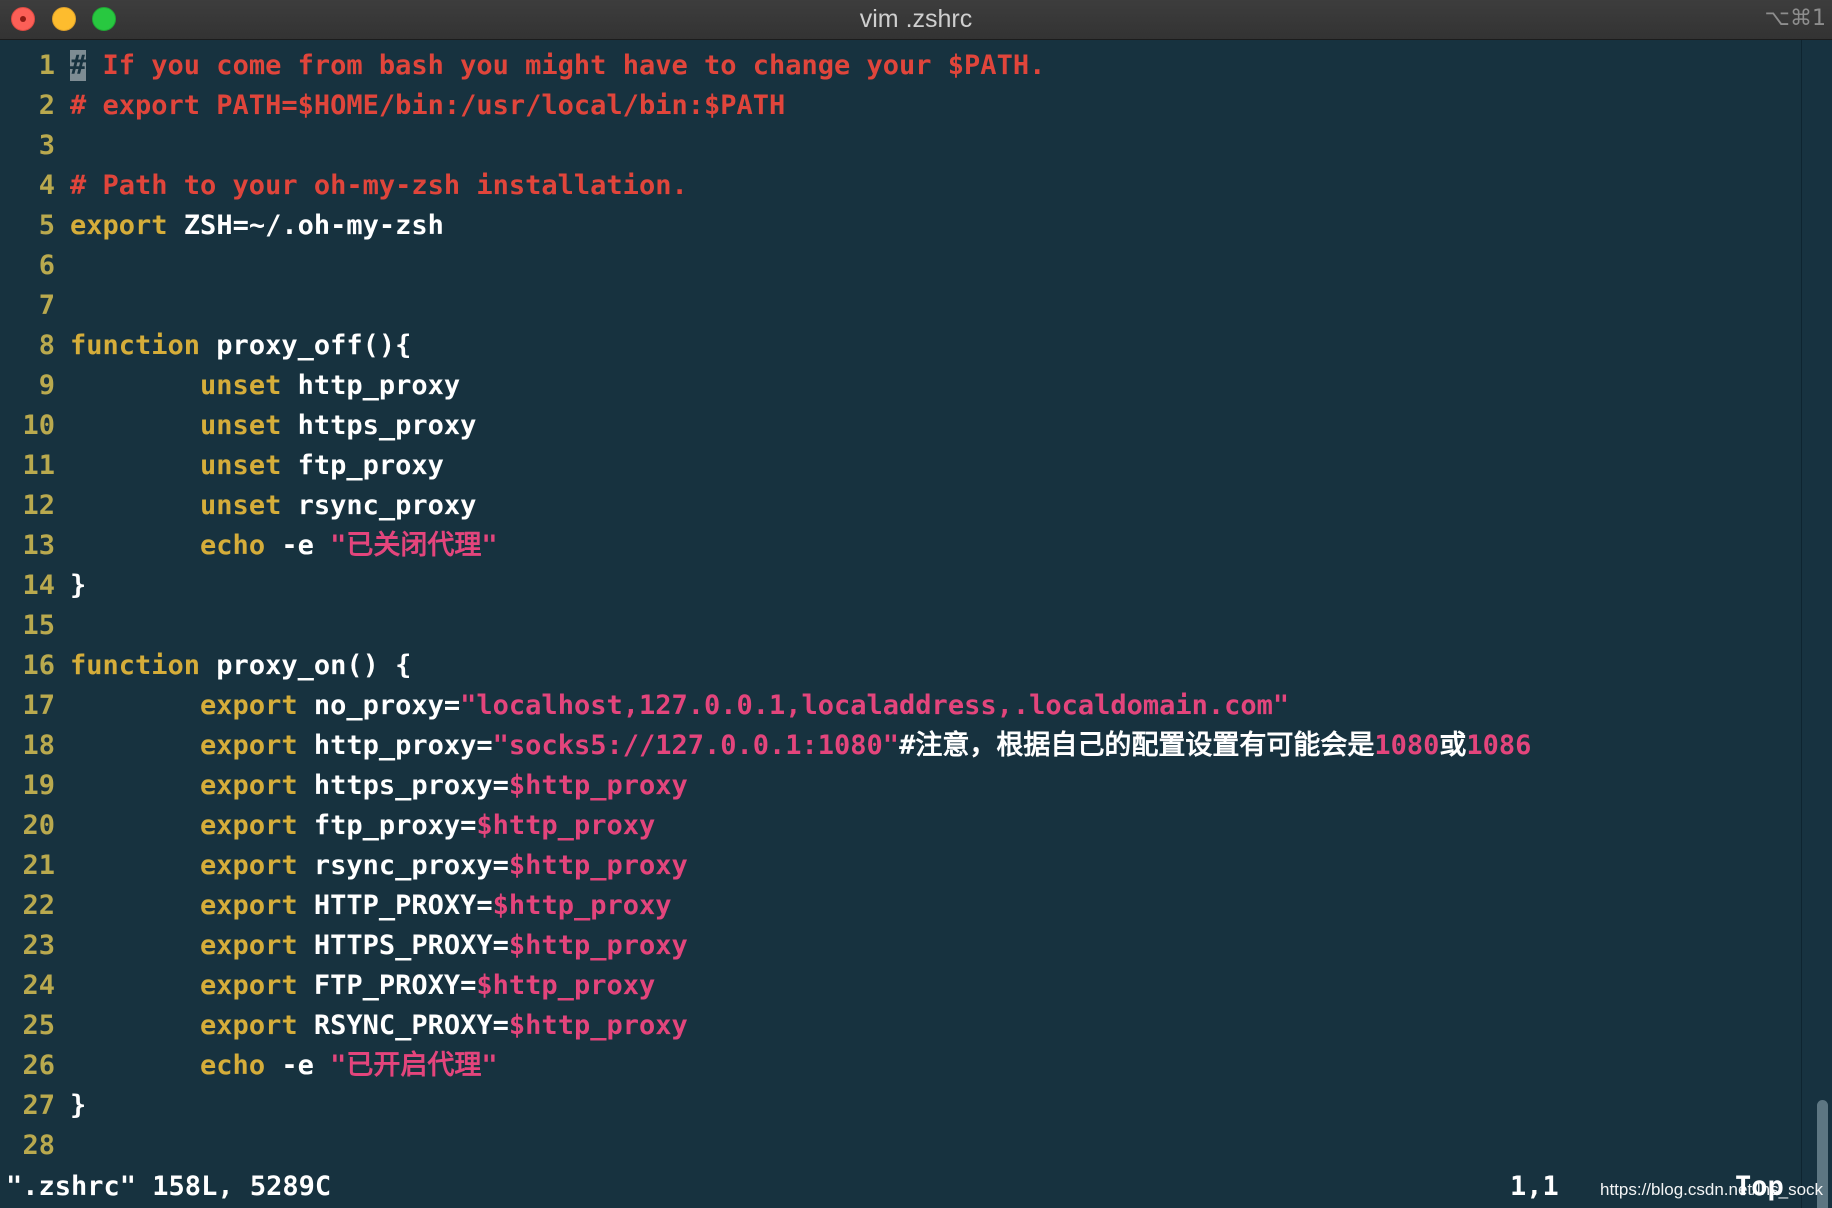 The width and height of the screenshot is (1832, 1208). Describe the element at coordinates (900, 866) in the screenshot. I see `code-line: 21 export rsync_proxy=$http_proxy` at that location.